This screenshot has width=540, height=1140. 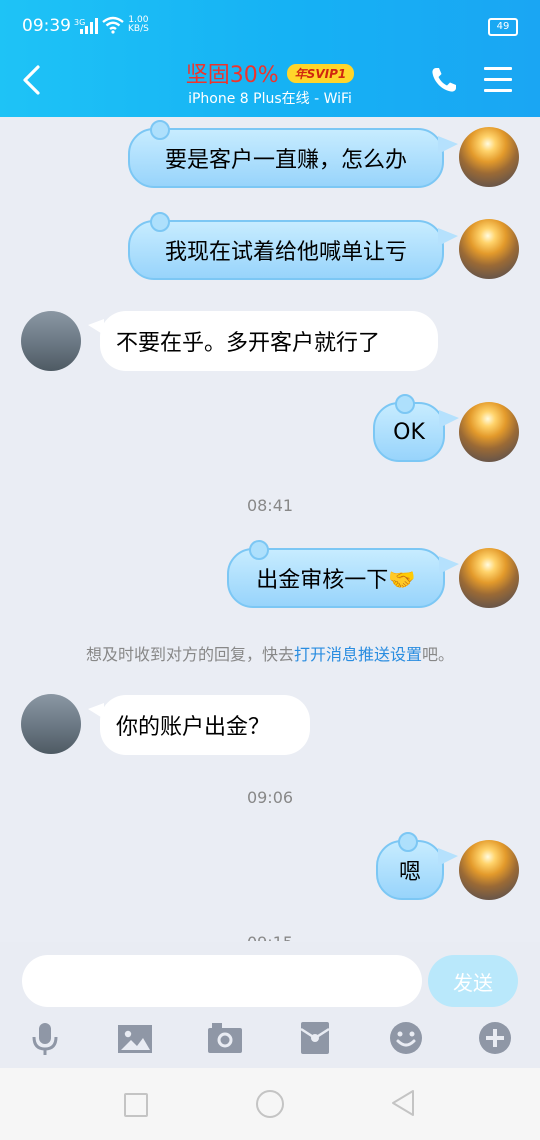 I want to click on camera-icon, so click(x=225, y=1038).